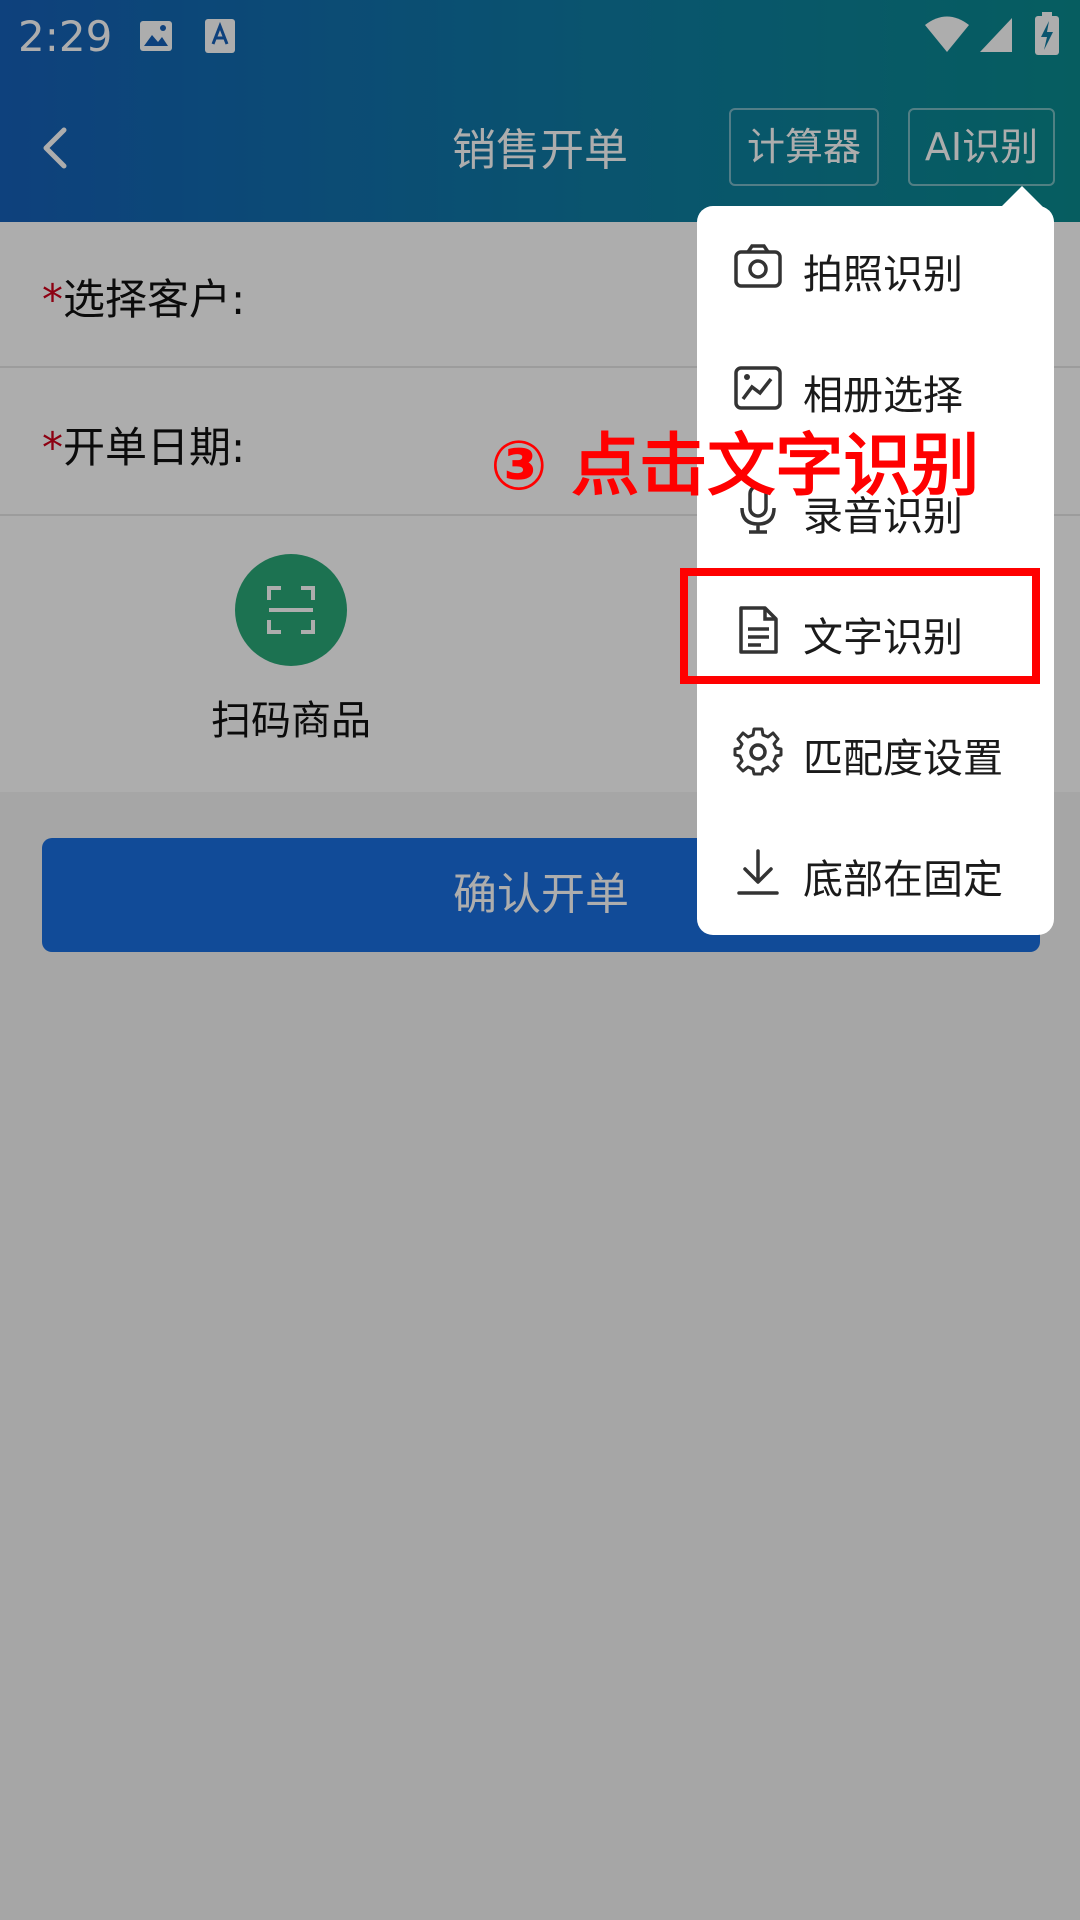  Describe the element at coordinates (903, 759) in the screenshot. I see `menu-item-label: 匹配度设置` at that location.